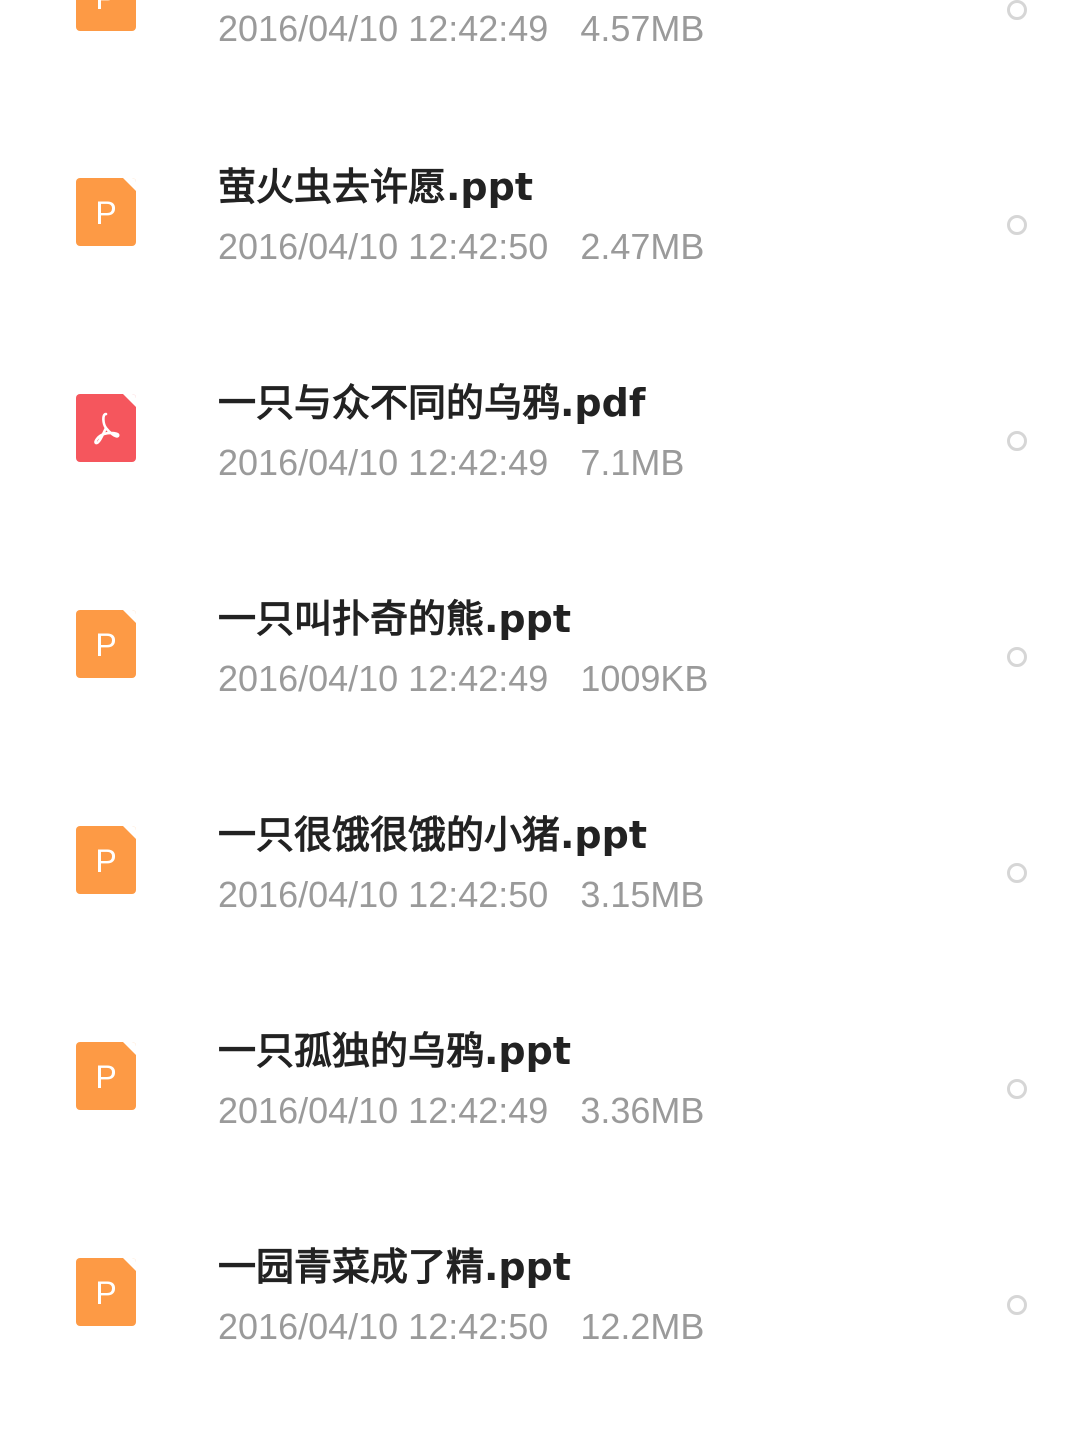 The width and height of the screenshot is (1080, 1440). I want to click on file-meta: 2016/04/10 12:42:49 3.36MB, so click(461, 1111).